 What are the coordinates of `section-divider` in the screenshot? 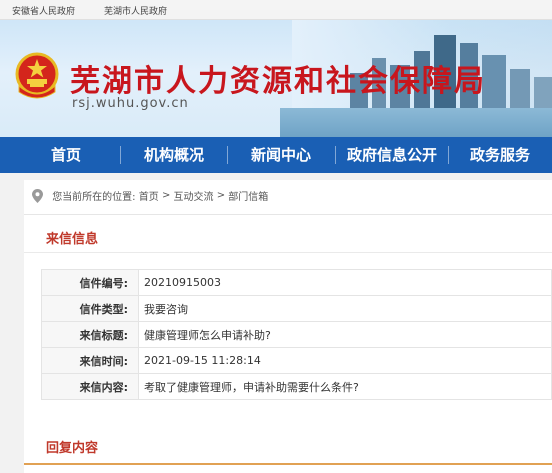 It's located at (288, 252).